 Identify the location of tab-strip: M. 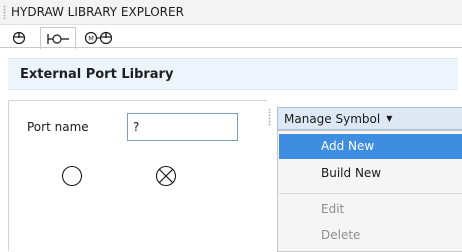
(231, 37).